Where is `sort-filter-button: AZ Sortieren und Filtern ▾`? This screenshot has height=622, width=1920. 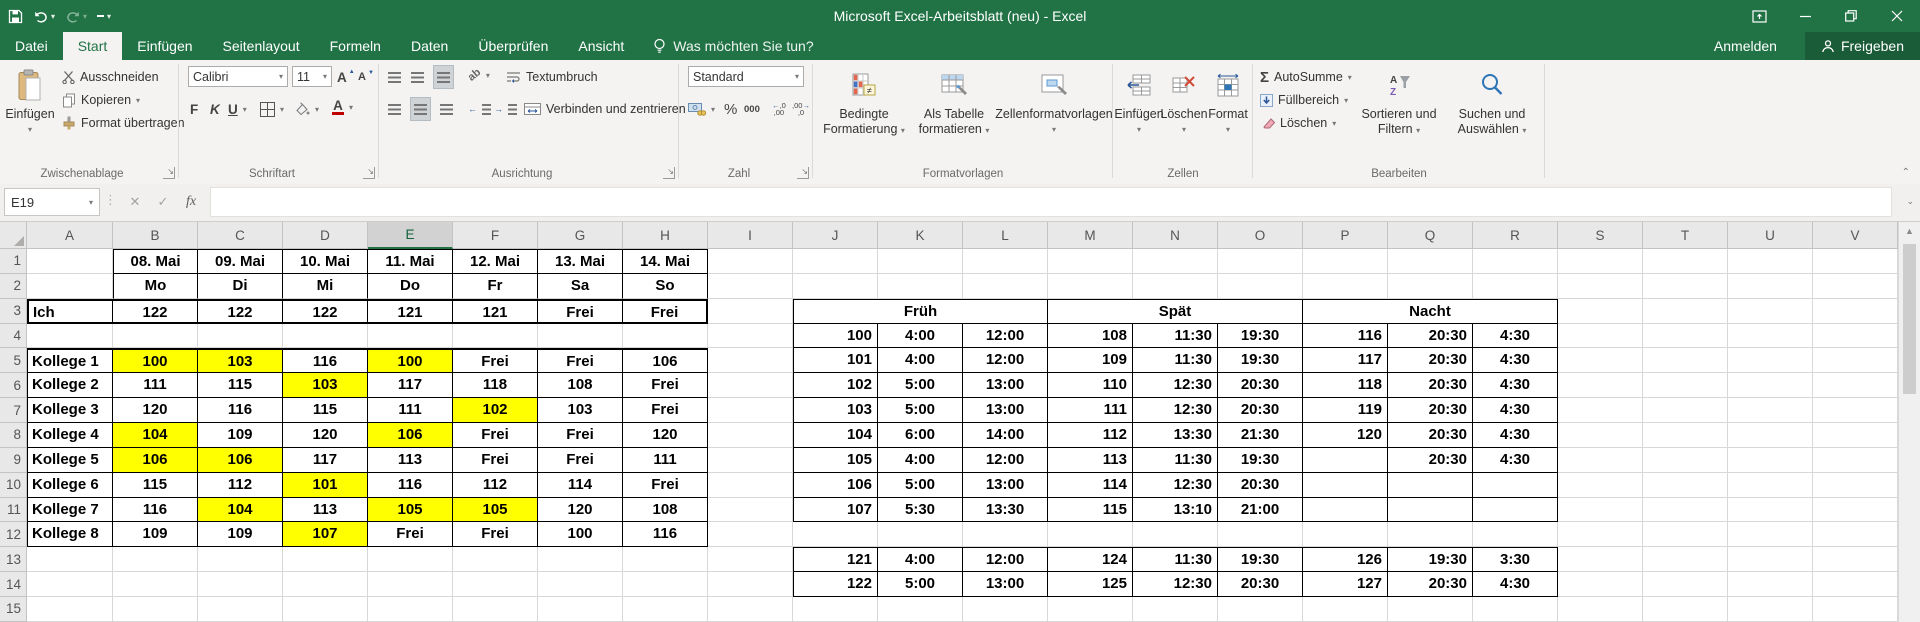
sort-filter-button: AZ Sortieren und Filtern ▾ is located at coordinates (1399, 114).